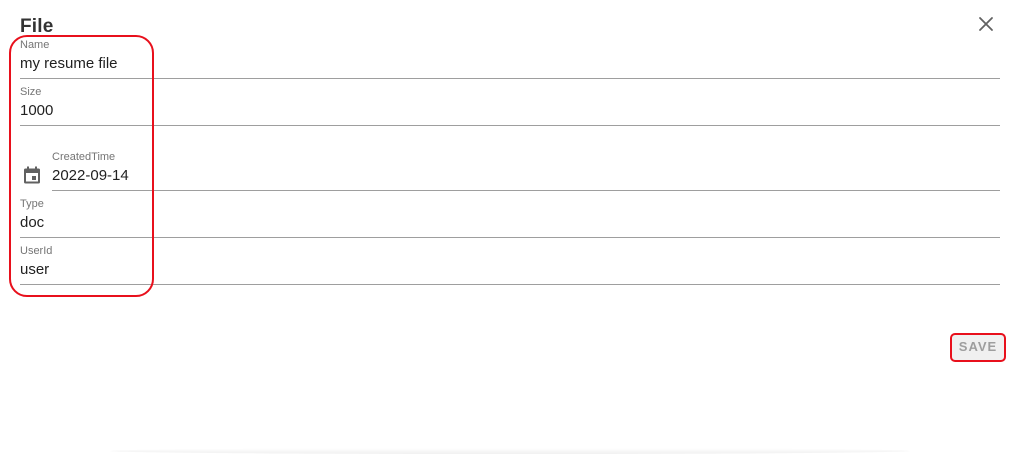 Image resolution: width=1024 pixels, height=454 pixels. Describe the element at coordinates (510, 104) in the screenshot. I see `size-field: Size 1000` at that location.